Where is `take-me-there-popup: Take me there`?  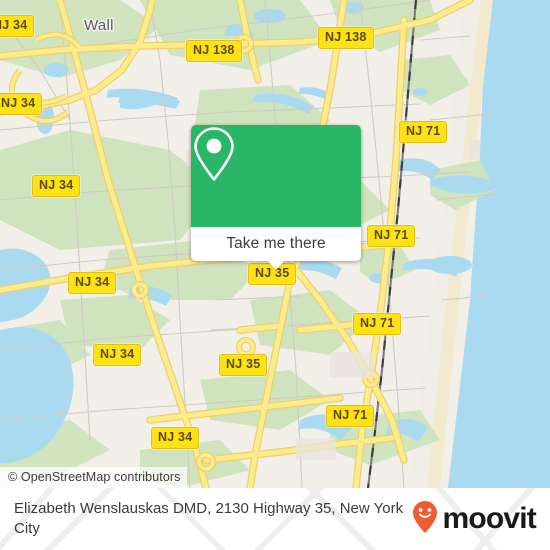 take-me-there-popup: Take me there is located at coordinates (276, 197).